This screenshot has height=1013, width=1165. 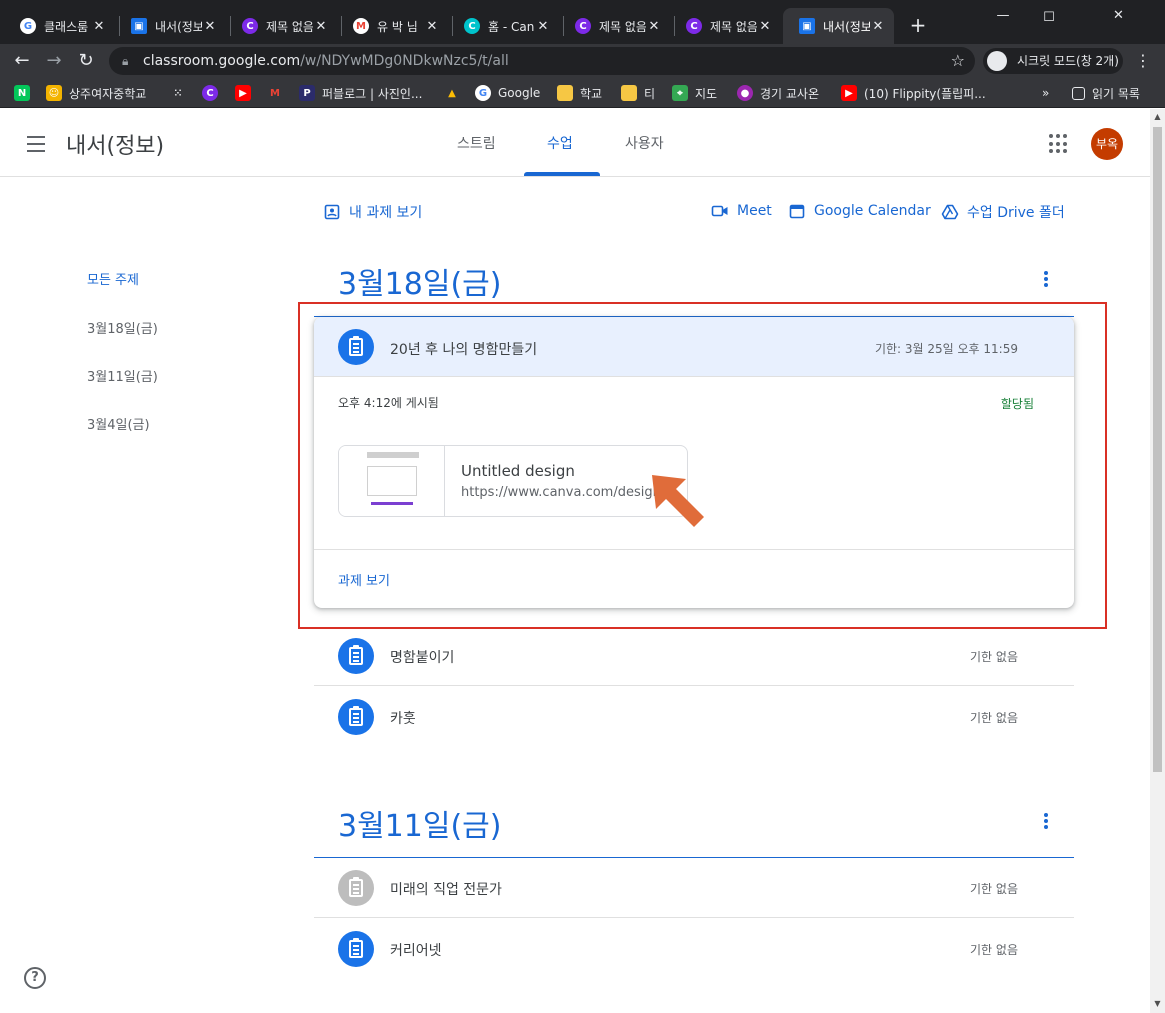 What do you see at coordinates (694, 347) in the screenshot?
I see `assignment-header: 20년 후 나의 명함만들기 기한: 3월 25일 오후 11:59` at bounding box center [694, 347].